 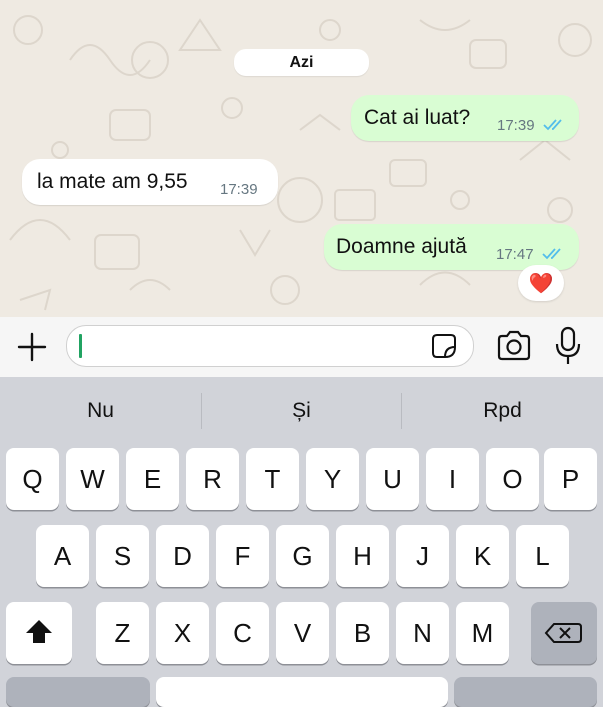 I want to click on message-text: Cat ai luat?, so click(x=417, y=117).